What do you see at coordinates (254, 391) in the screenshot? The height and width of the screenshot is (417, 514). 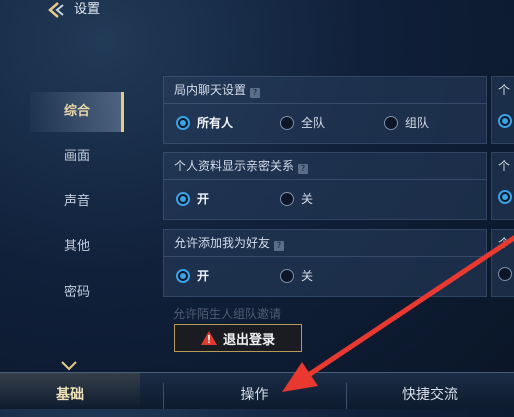 I see `tab-controls: 操作` at bounding box center [254, 391].